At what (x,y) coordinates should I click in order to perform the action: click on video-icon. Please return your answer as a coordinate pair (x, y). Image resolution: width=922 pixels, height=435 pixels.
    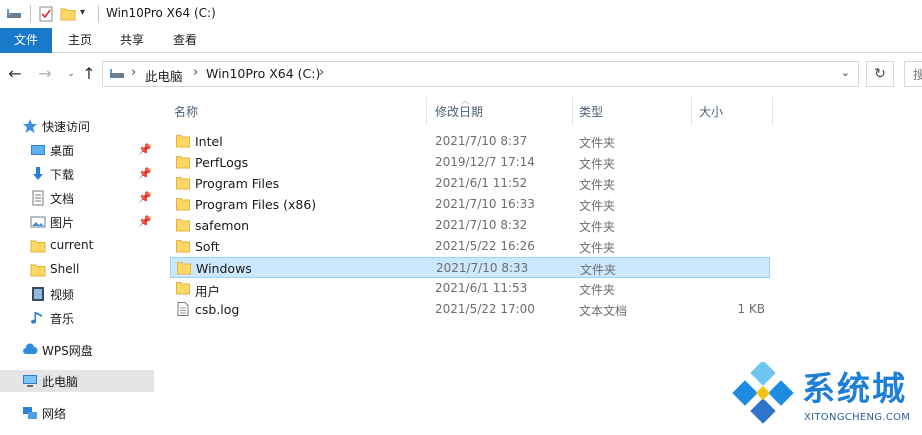
    Looking at the image, I should click on (38, 294).